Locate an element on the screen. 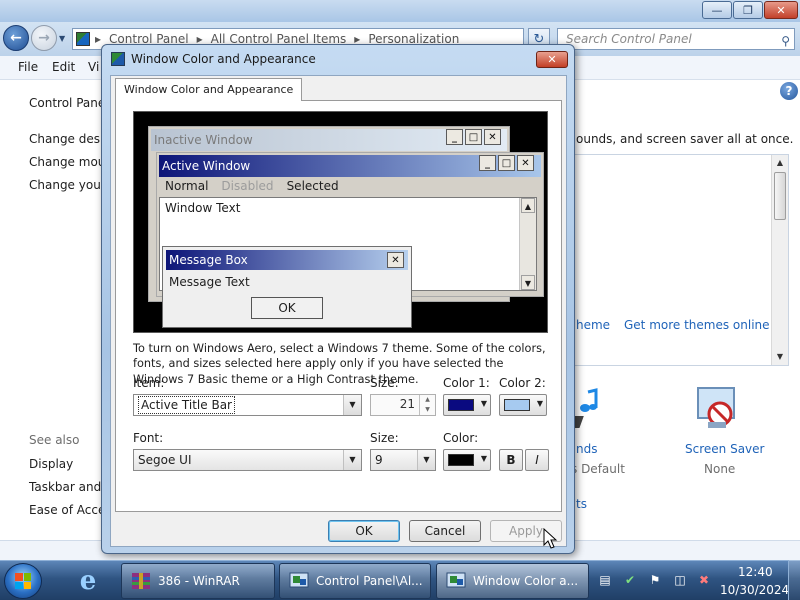  preview-message-box-title: Message Box is located at coordinates (287, 260).